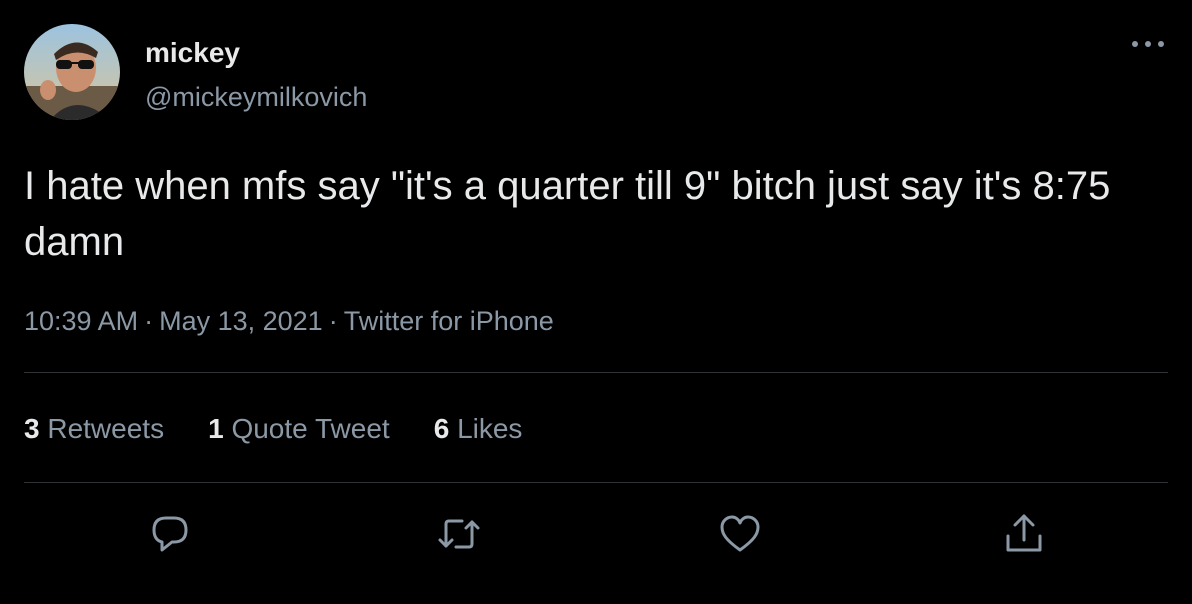  I want to click on tweet-date: May 13, 2021, so click(241, 321).